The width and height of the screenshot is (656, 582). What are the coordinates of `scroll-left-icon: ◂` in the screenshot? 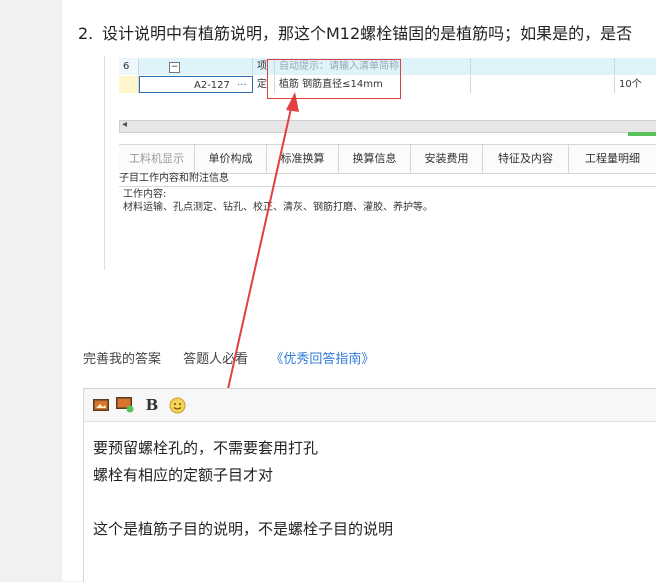 It's located at (125, 124).